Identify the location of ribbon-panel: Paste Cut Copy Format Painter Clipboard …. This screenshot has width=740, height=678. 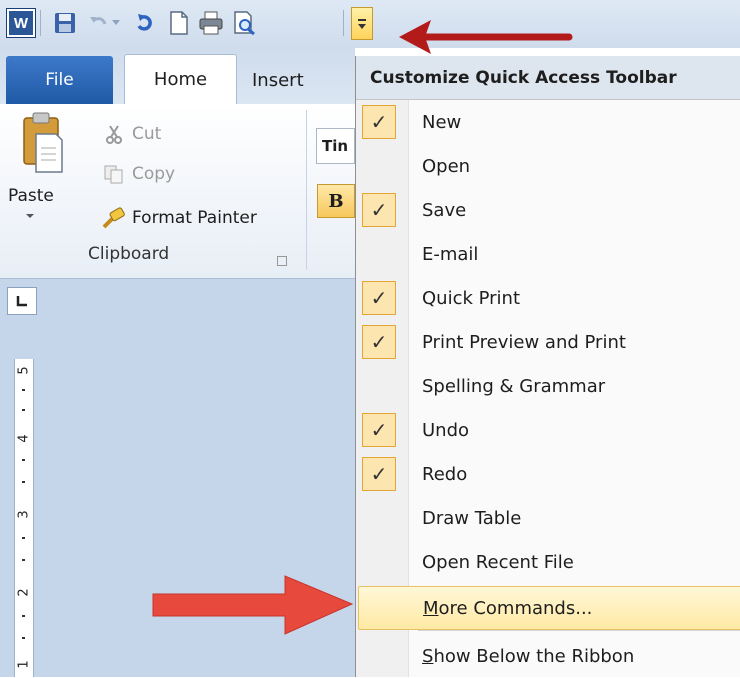
(177, 191).